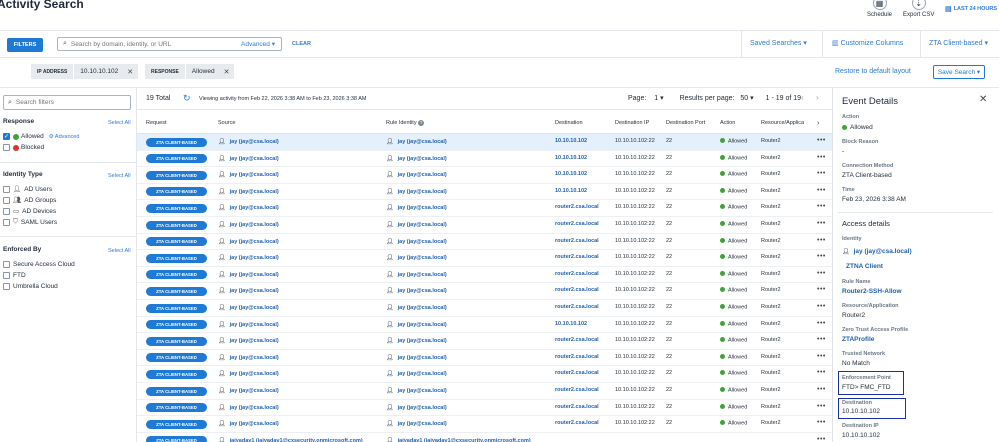 This screenshot has height=442, width=999. Describe the element at coordinates (746, 98) in the screenshot. I see `per-page-select: 50 ▾` at that location.